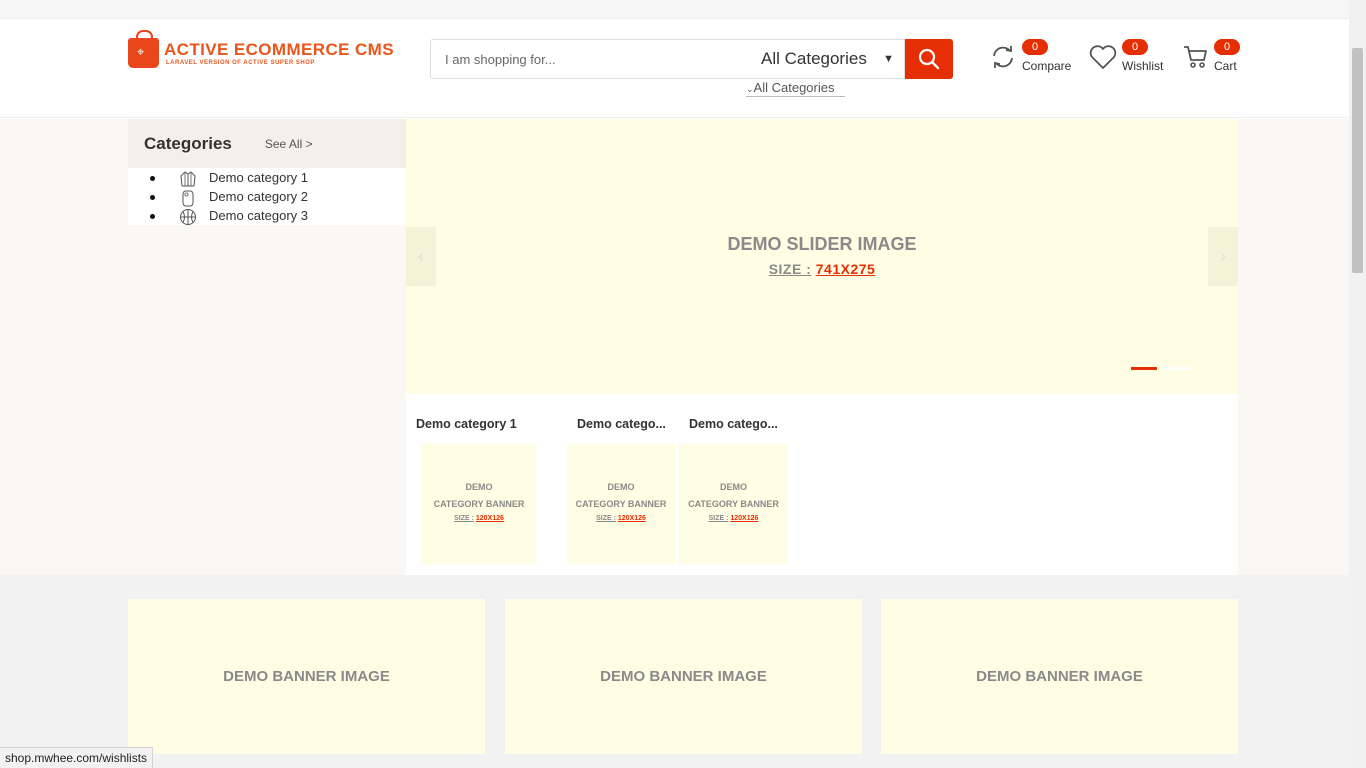 This screenshot has height=768, width=1366. Describe the element at coordinates (674, 9) in the screenshot. I see `top-bar` at that location.